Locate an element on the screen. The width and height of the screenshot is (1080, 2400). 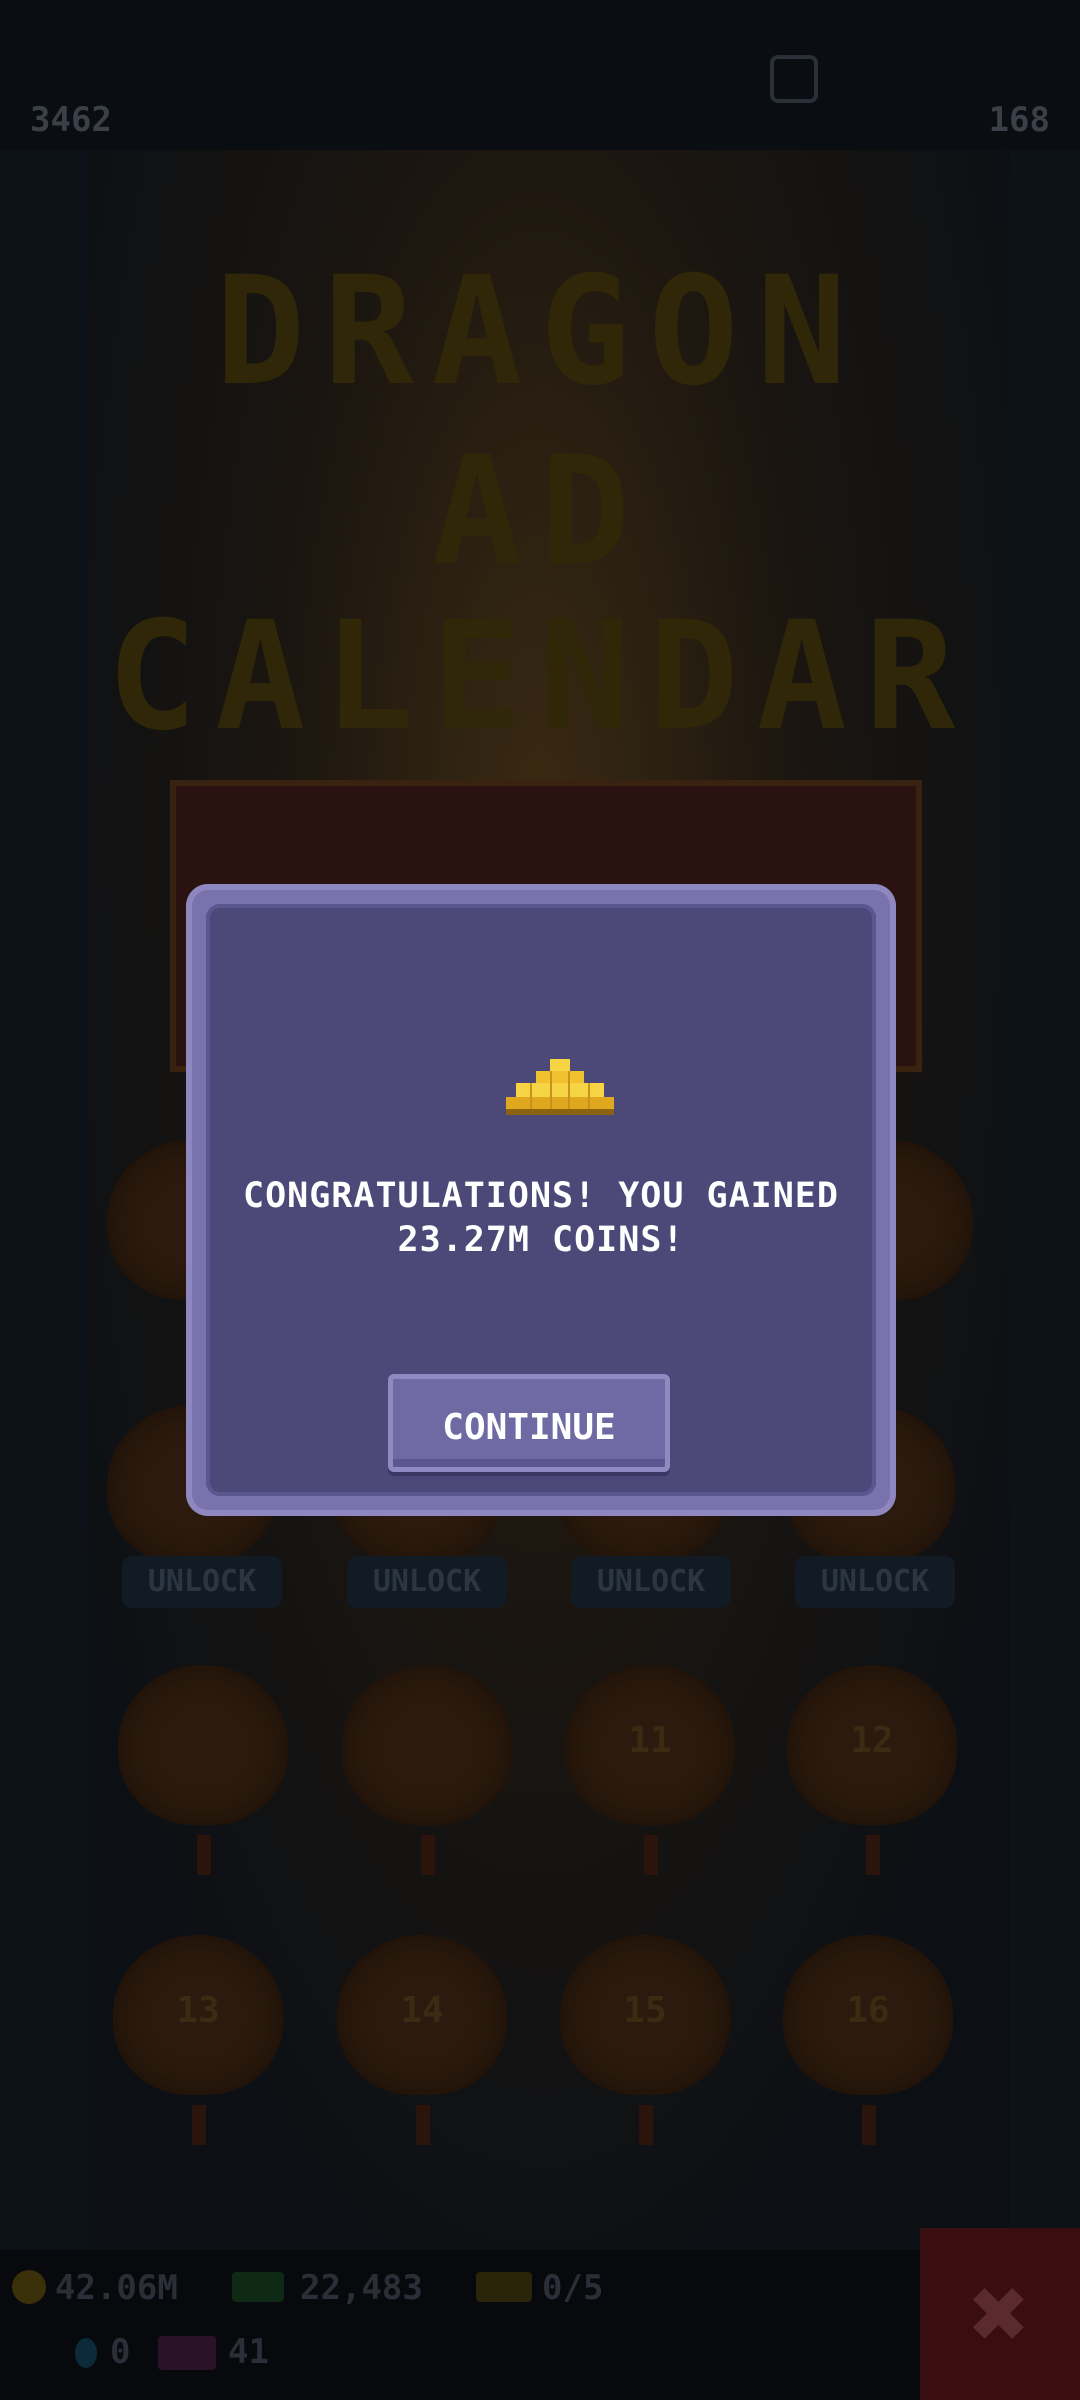
bottom-bar: 42.06M 22,483 0/5 0 41 is located at coordinates (540, 2325).